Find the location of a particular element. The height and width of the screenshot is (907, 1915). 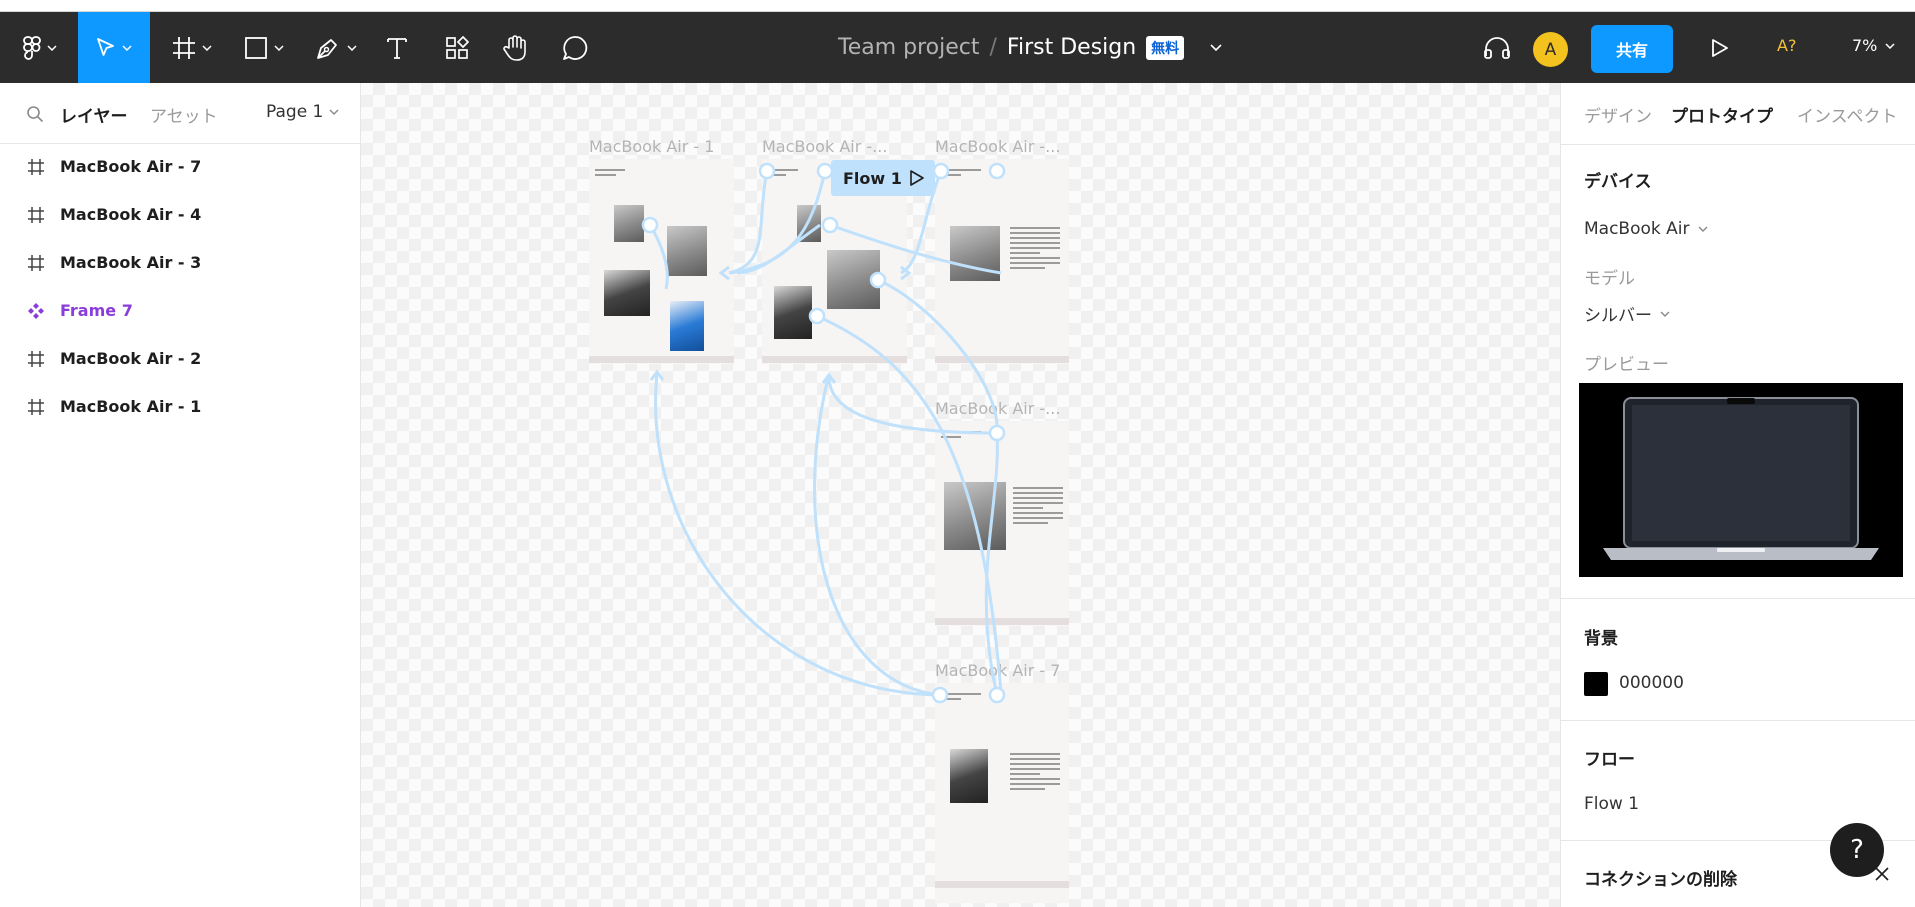

layer-label: MacBook Air - 1 is located at coordinates (131, 406).